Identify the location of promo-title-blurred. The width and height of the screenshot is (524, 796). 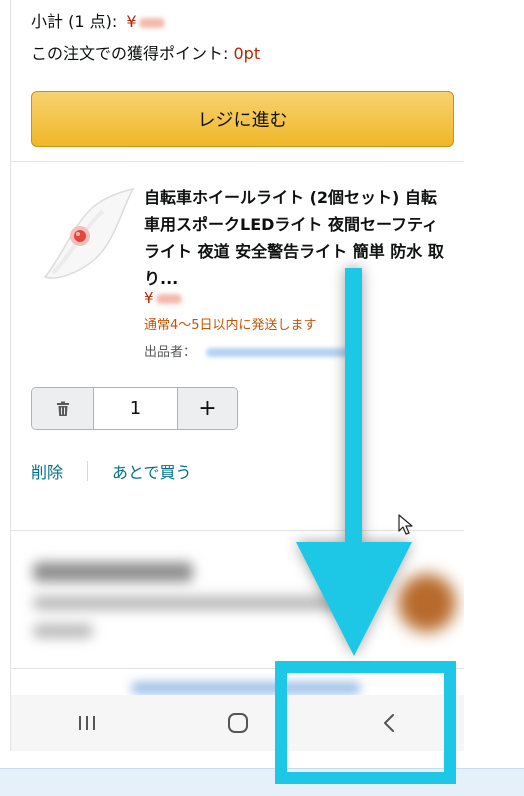
(113, 572).